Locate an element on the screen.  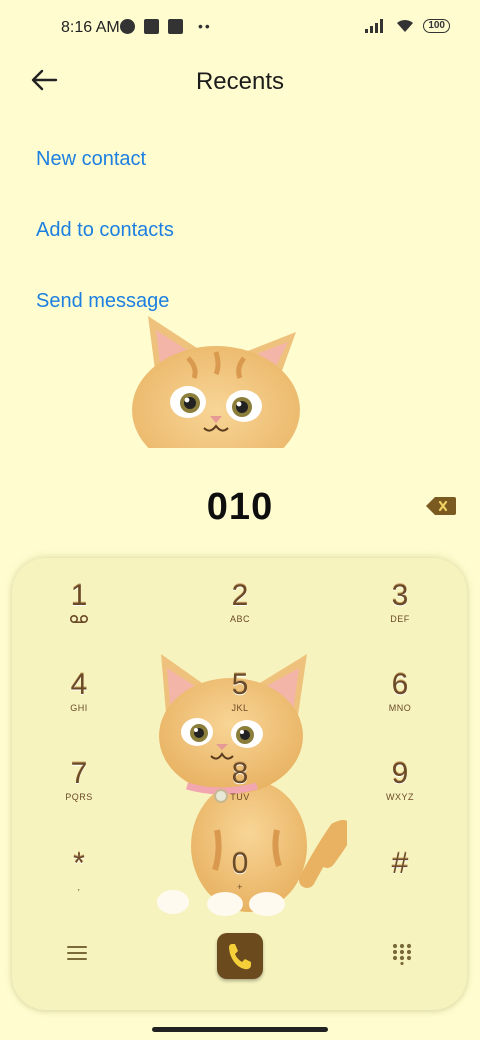
key-letters: GHI is located at coordinates (79, 708).